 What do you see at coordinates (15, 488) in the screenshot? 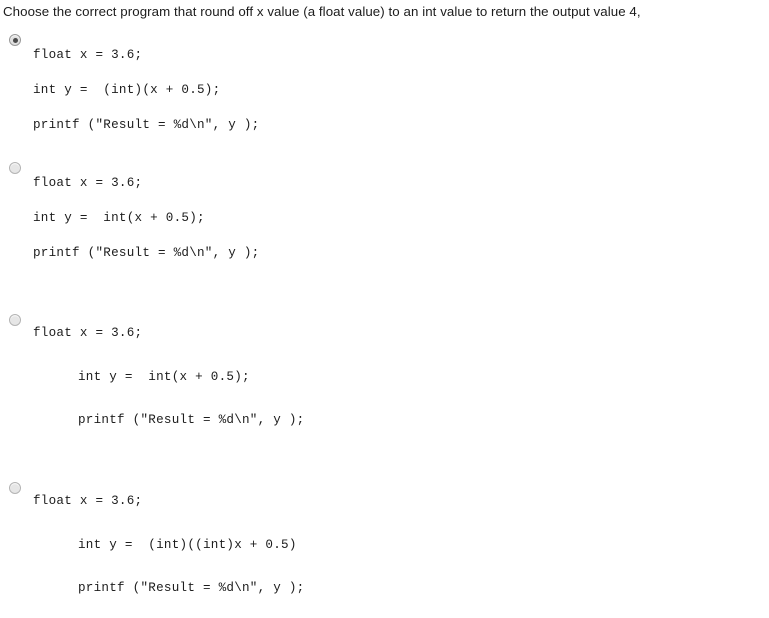
I see `radio-option-d` at bounding box center [15, 488].